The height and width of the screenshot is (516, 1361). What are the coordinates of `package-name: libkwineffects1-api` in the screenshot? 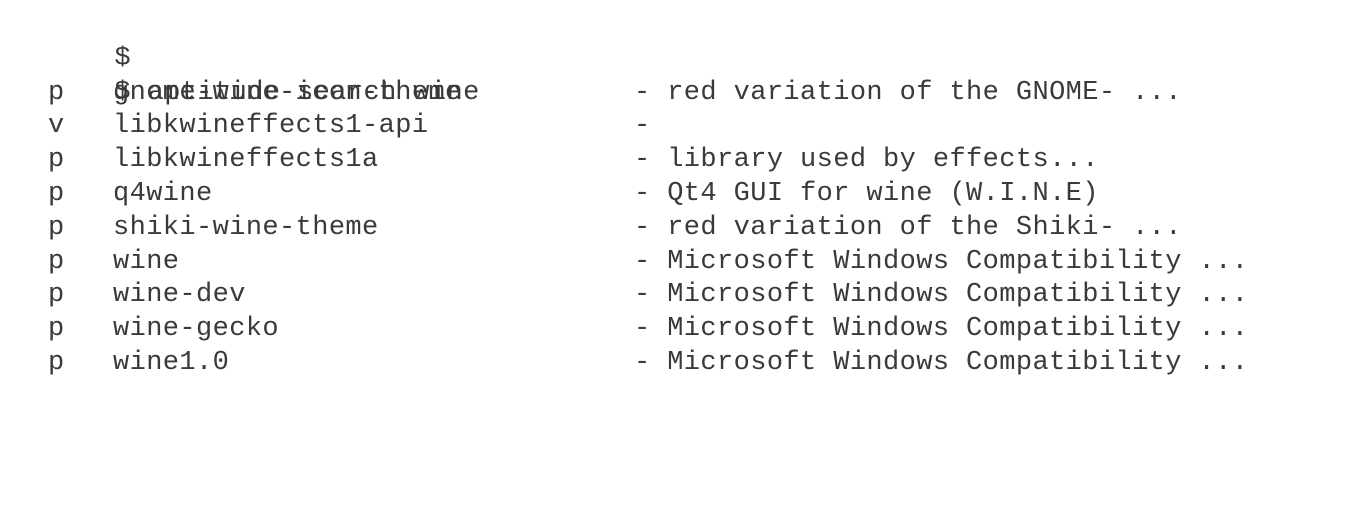 It's located at (271, 126).